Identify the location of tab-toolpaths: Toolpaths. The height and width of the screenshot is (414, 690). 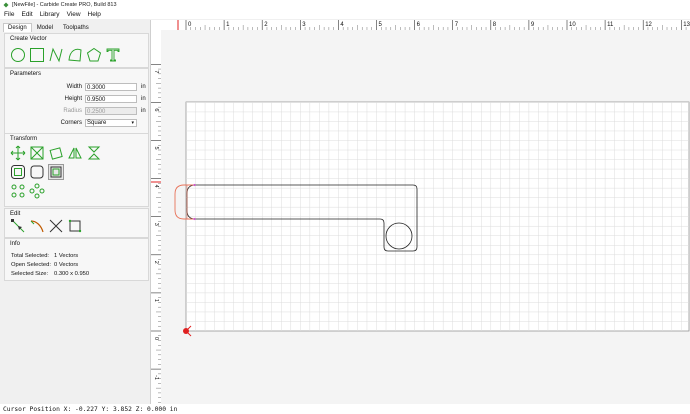
(76, 27).